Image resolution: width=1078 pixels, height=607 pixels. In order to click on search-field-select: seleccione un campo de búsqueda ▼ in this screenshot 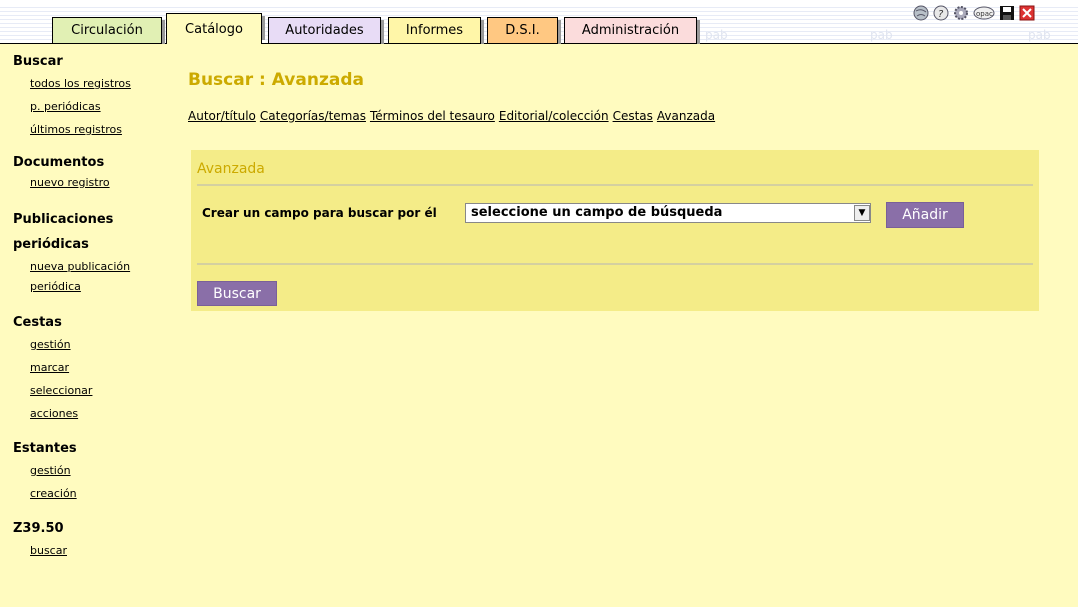, I will do `click(668, 213)`.